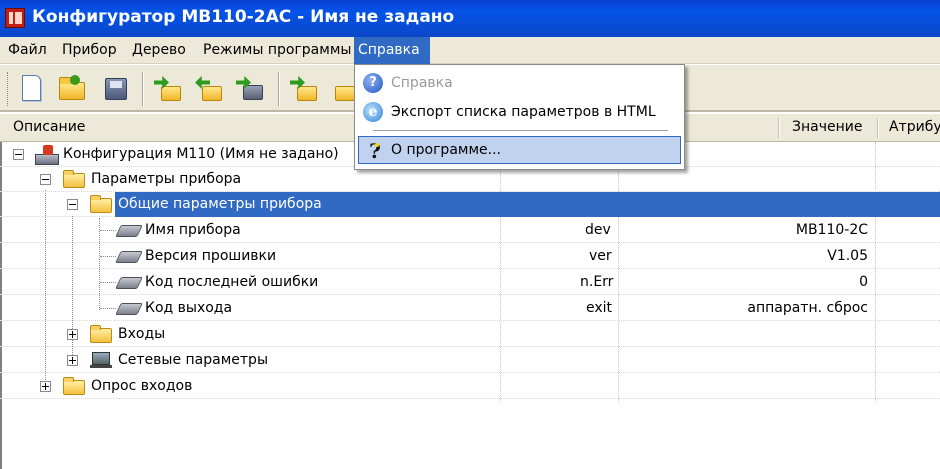 Image resolution: width=940 pixels, height=469 pixels. What do you see at coordinates (754, 282) in the screenshot?
I see `param-value: 0` at bounding box center [754, 282].